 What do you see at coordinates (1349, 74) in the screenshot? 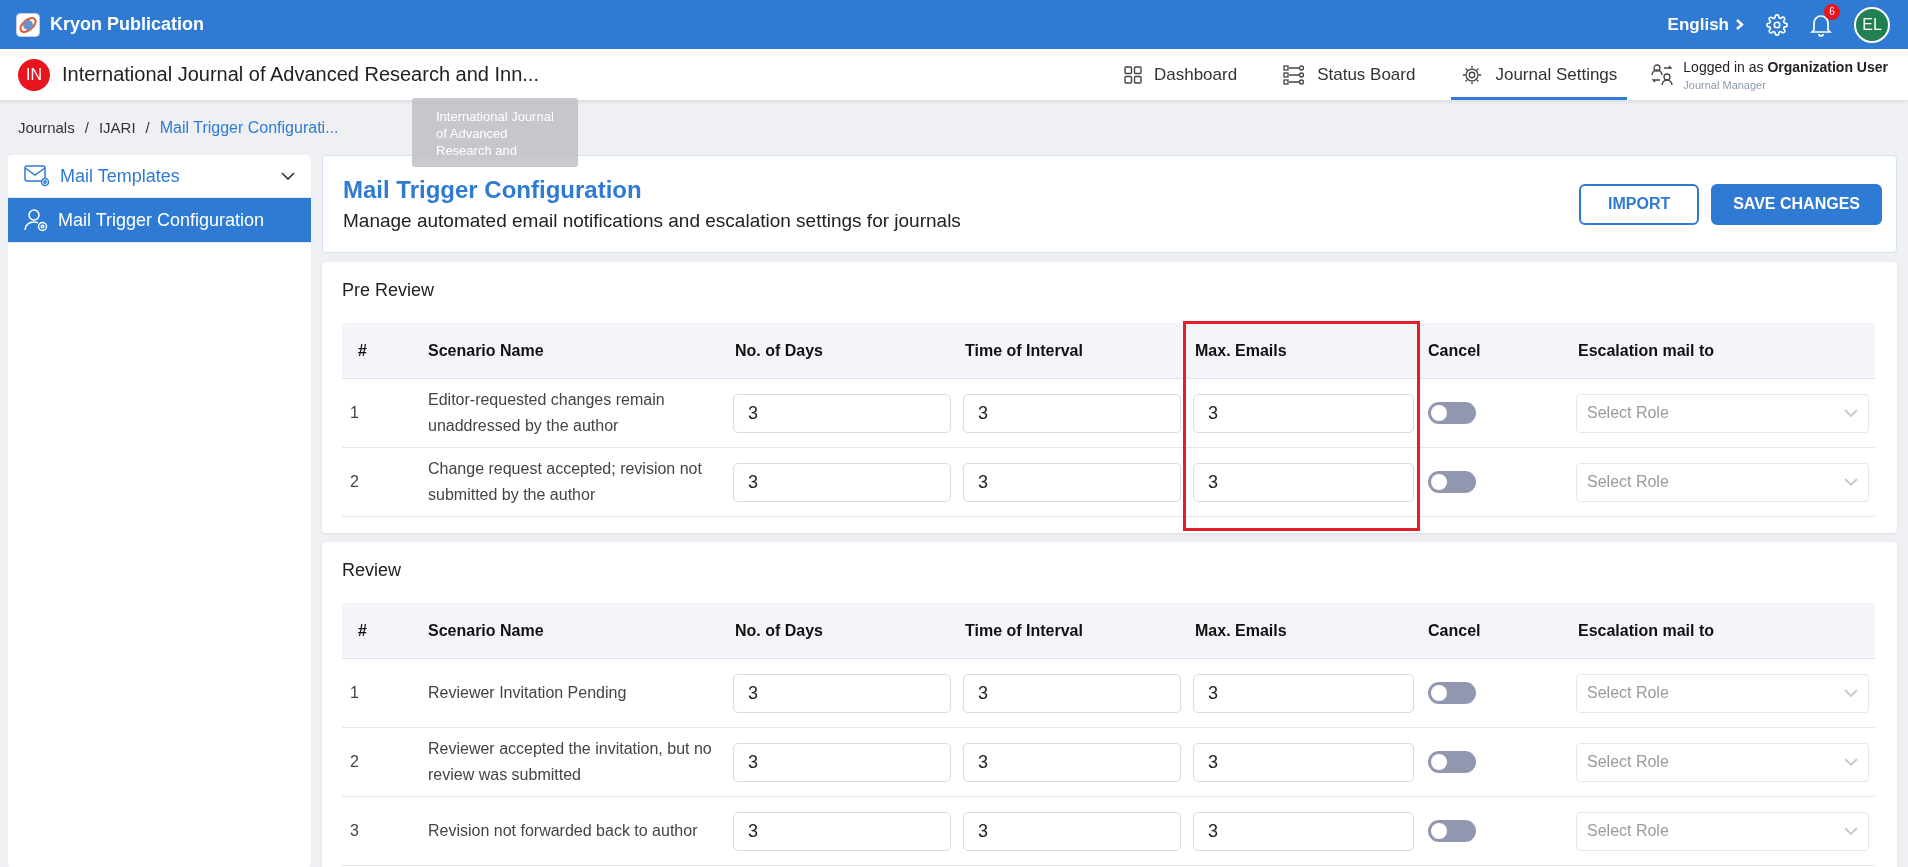
I see `nav-tab: Status Board` at bounding box center [1349, 74].